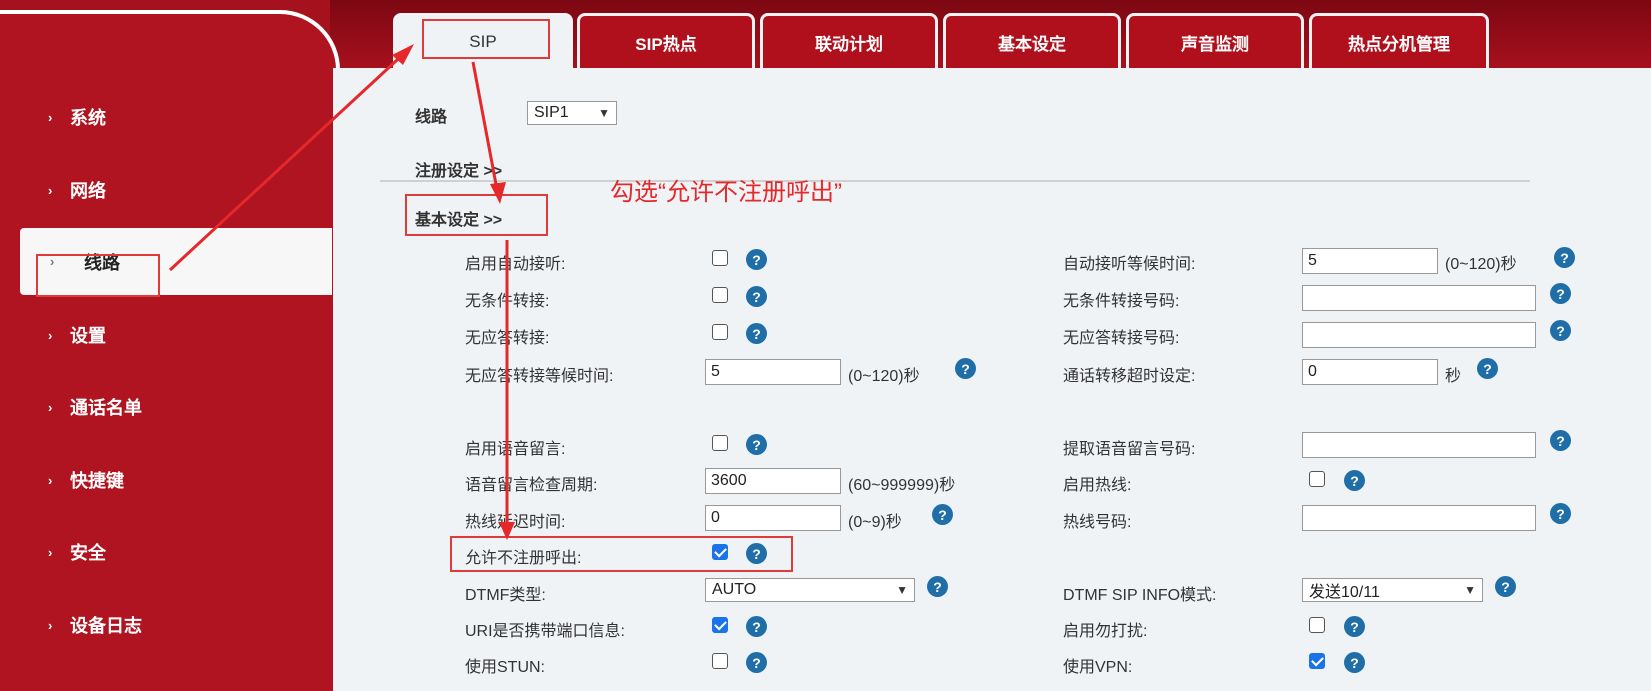  Describe the element at coordinates (166, 552) in the screenshot. I see `sidebar-item-security: › 安全` at that location.